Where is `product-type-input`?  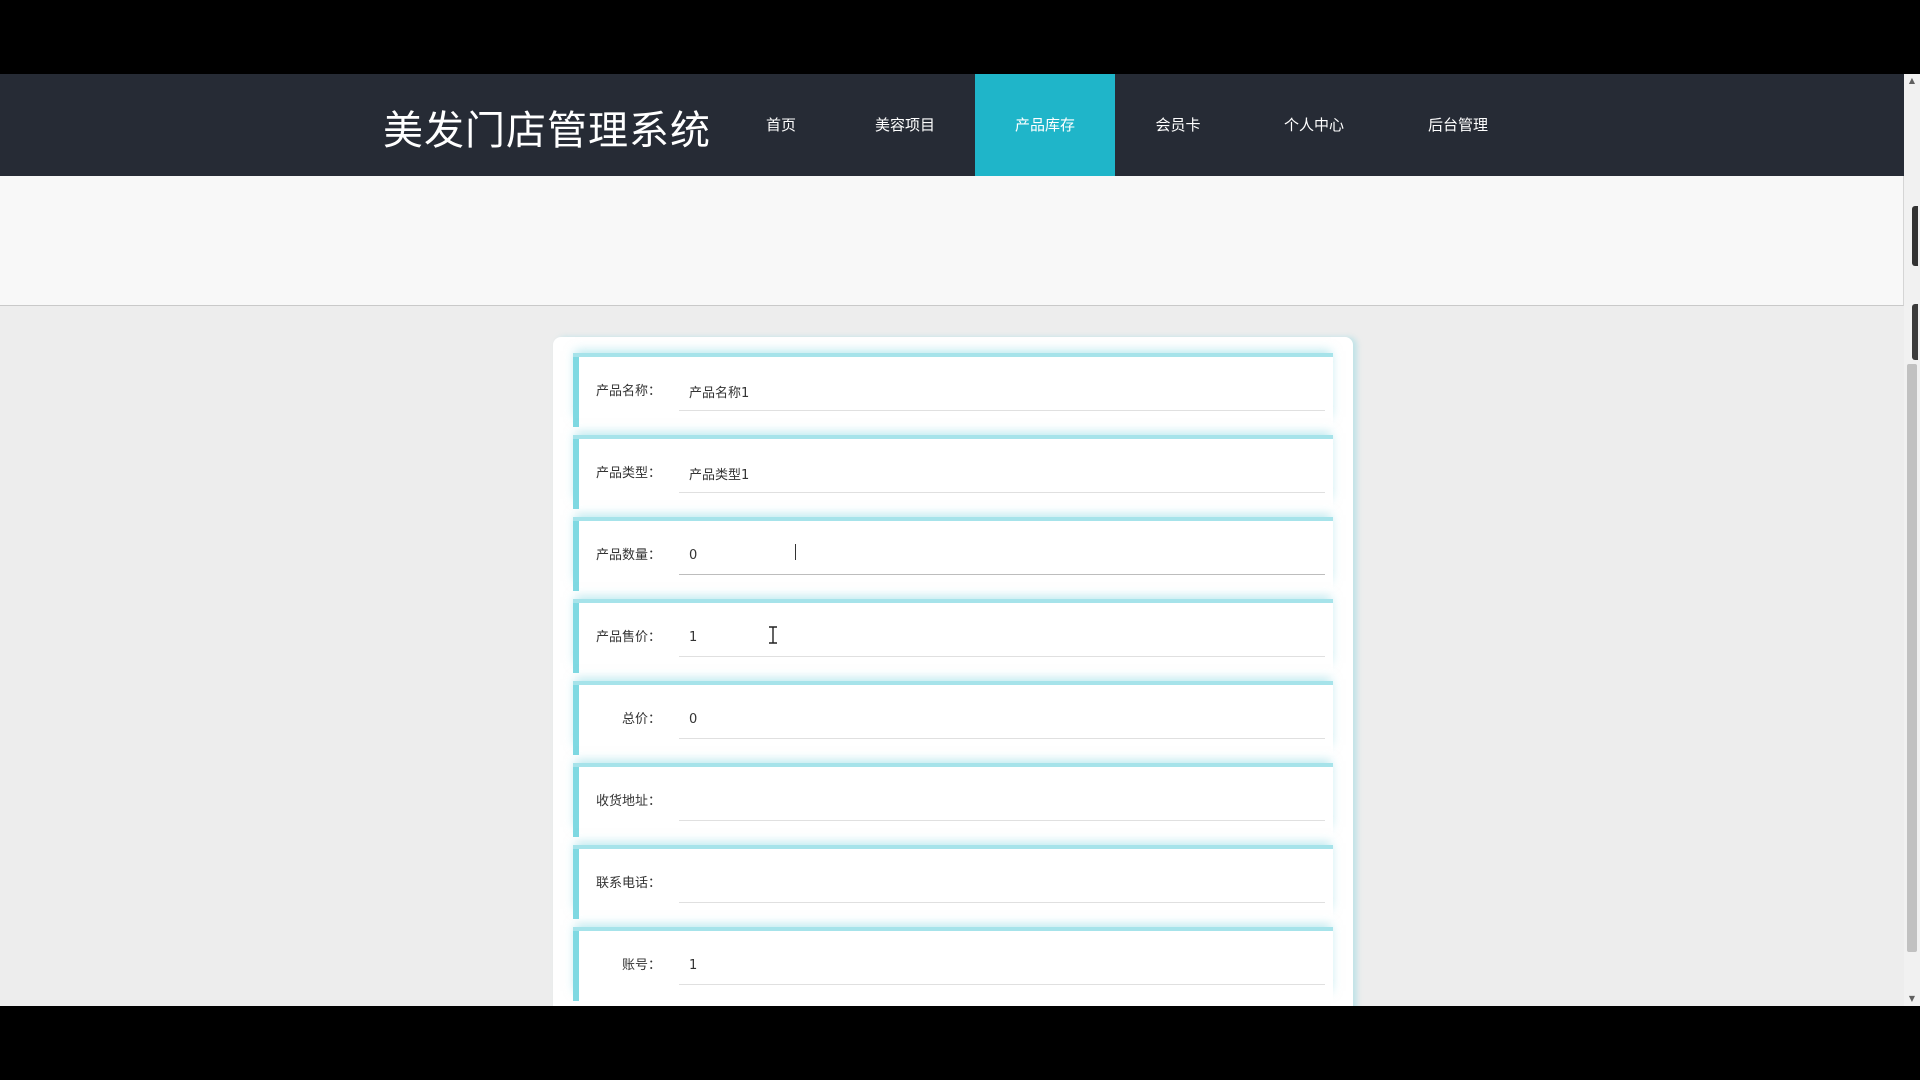 product-type-input is located at coordinates (1002, 474).